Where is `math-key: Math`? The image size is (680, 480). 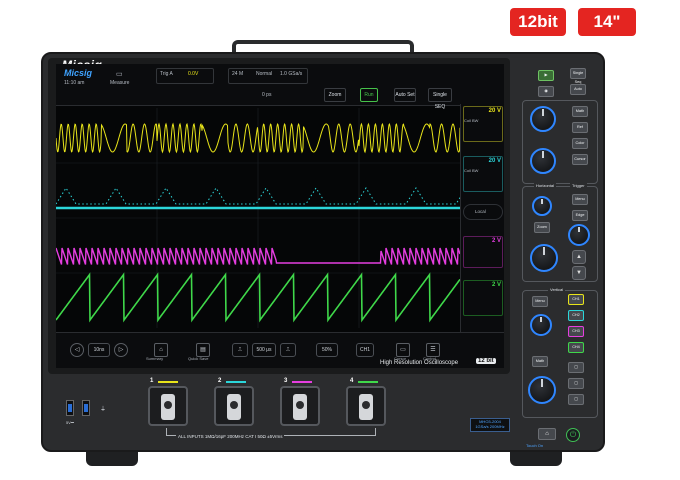 math-key: Math is located at coordinates (580, 111).